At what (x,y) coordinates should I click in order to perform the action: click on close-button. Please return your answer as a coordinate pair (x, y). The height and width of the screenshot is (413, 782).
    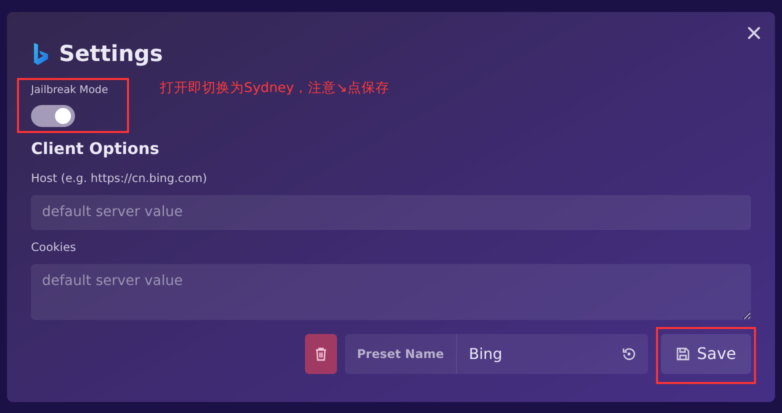
    Looking at the image, I should click on (754, 33).